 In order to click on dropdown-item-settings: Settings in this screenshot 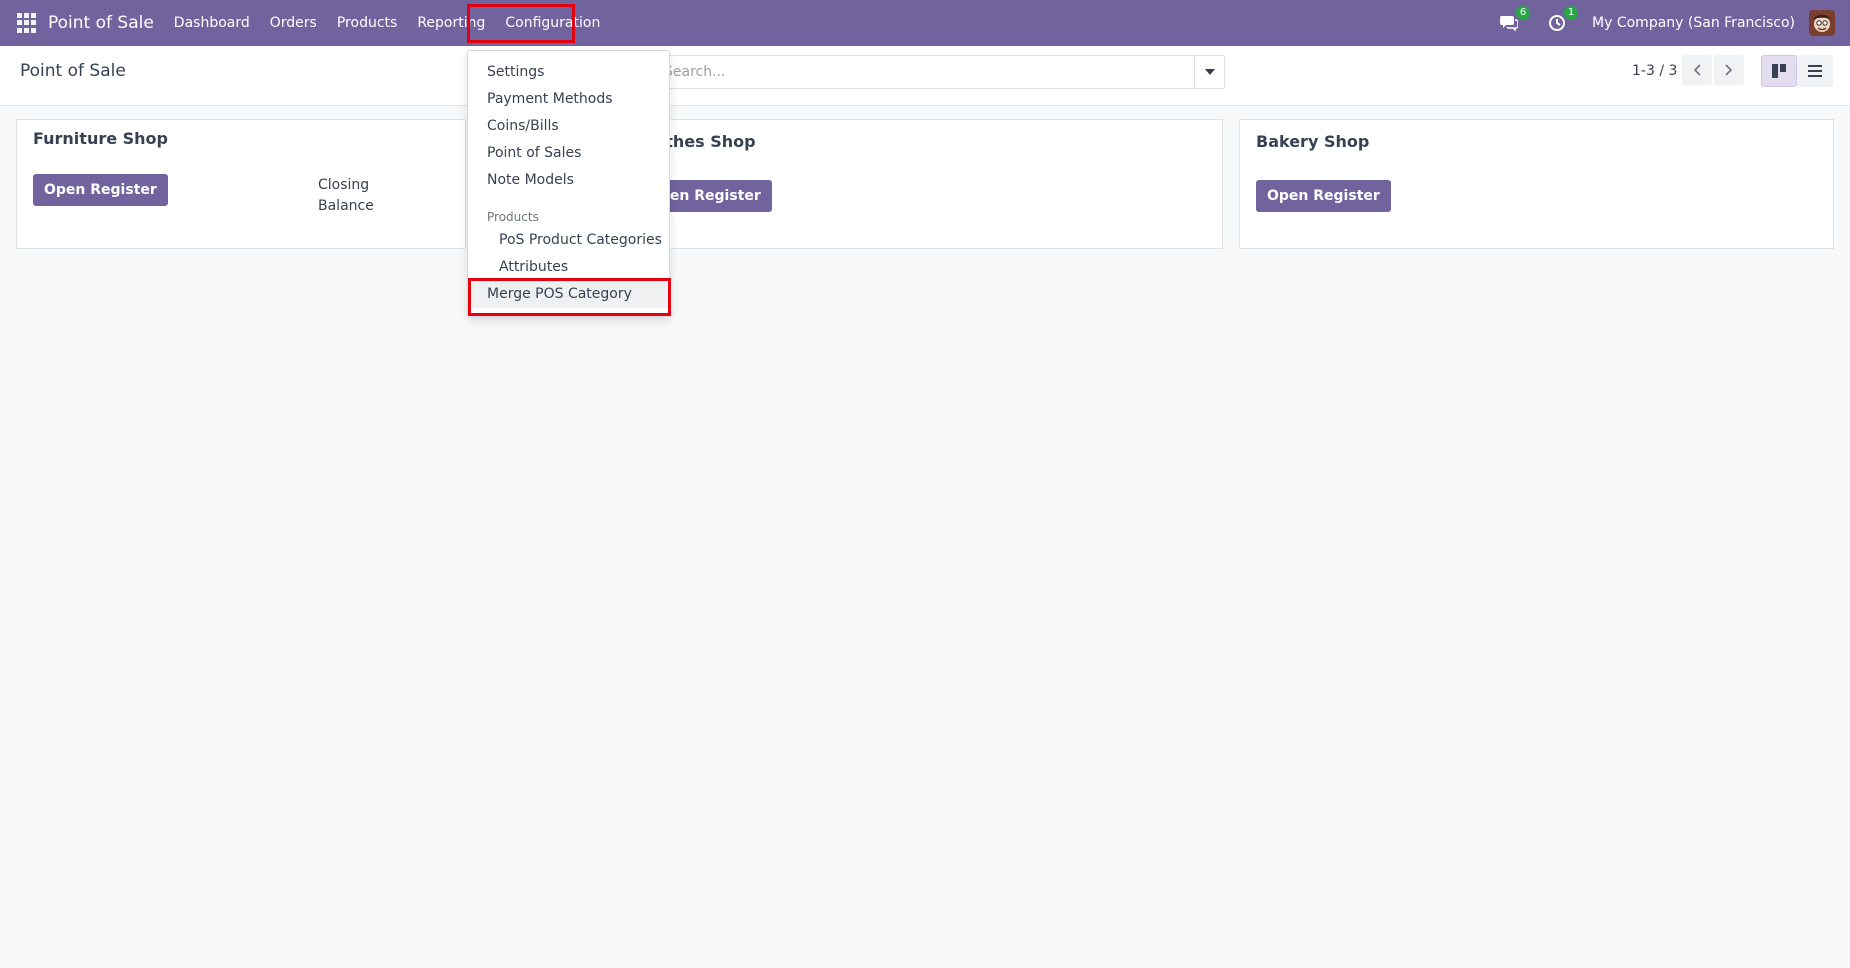, I will do `click(568, 72)`.